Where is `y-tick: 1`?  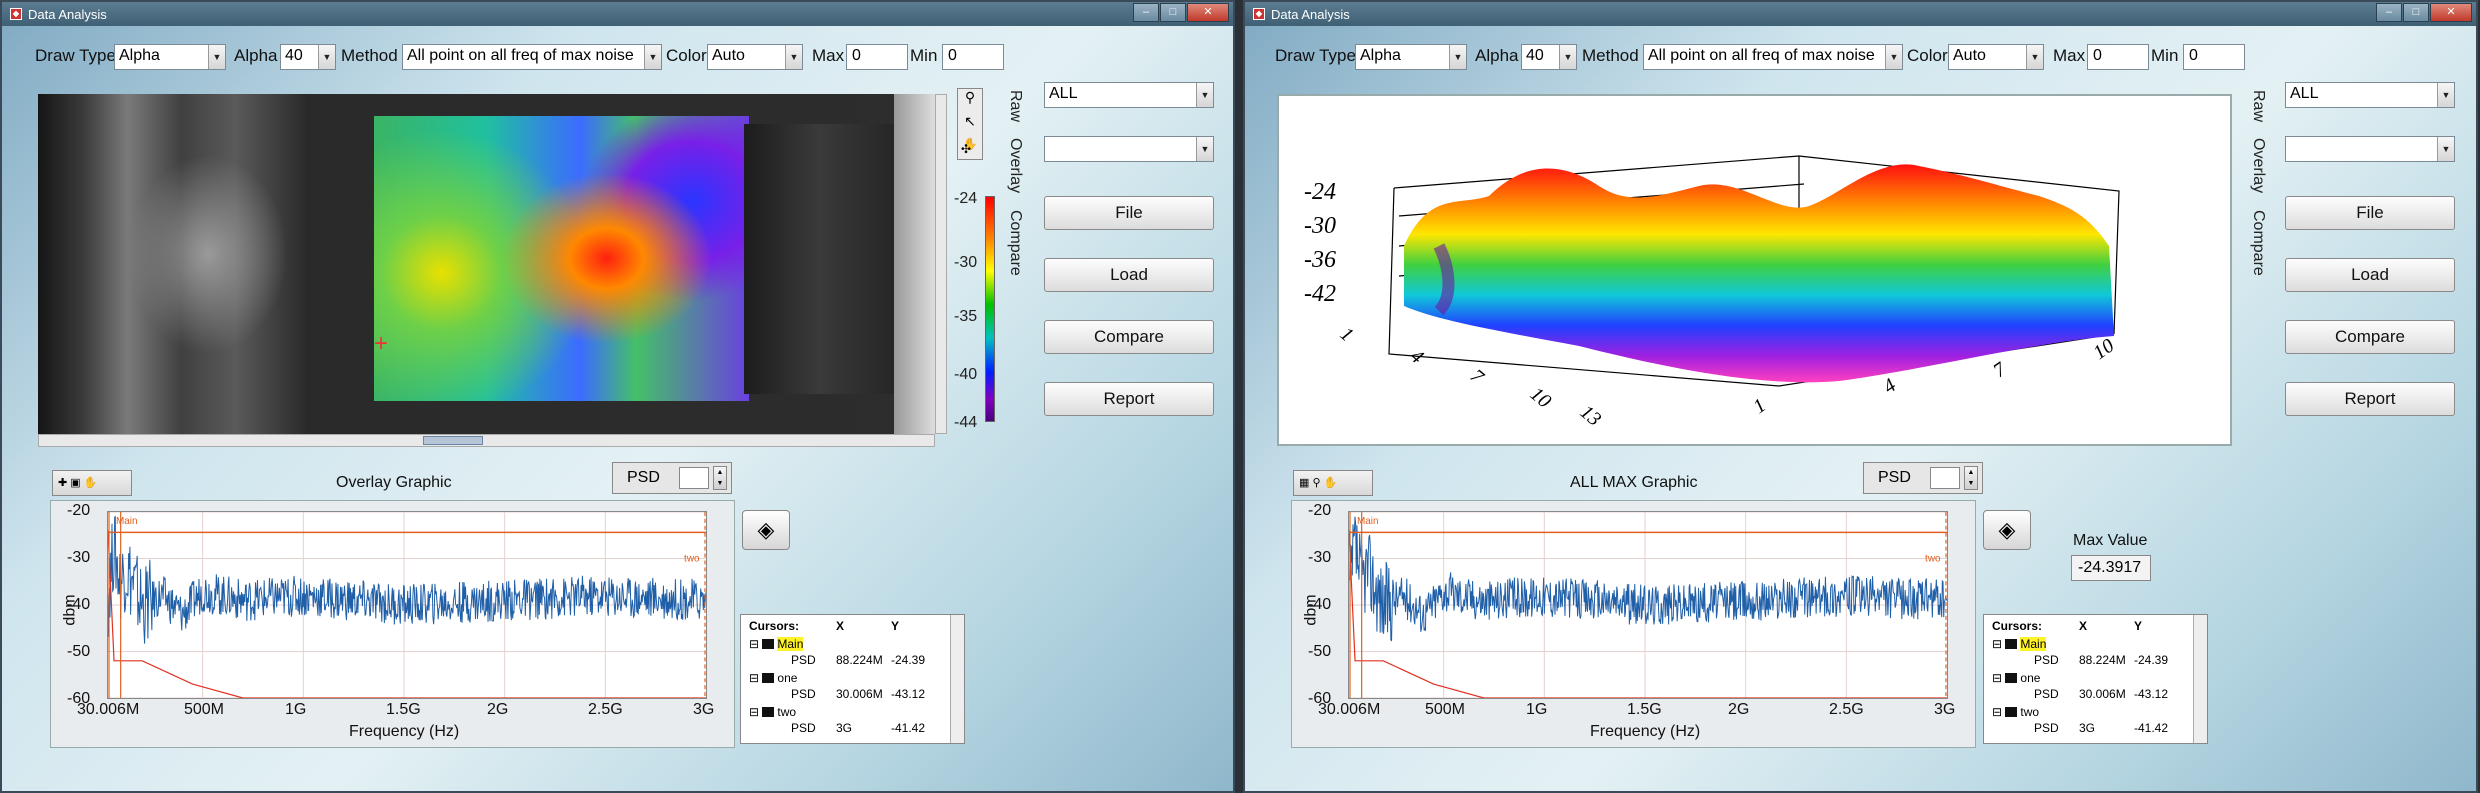 y-tick: 1 is located at coordinates (1759, 406).